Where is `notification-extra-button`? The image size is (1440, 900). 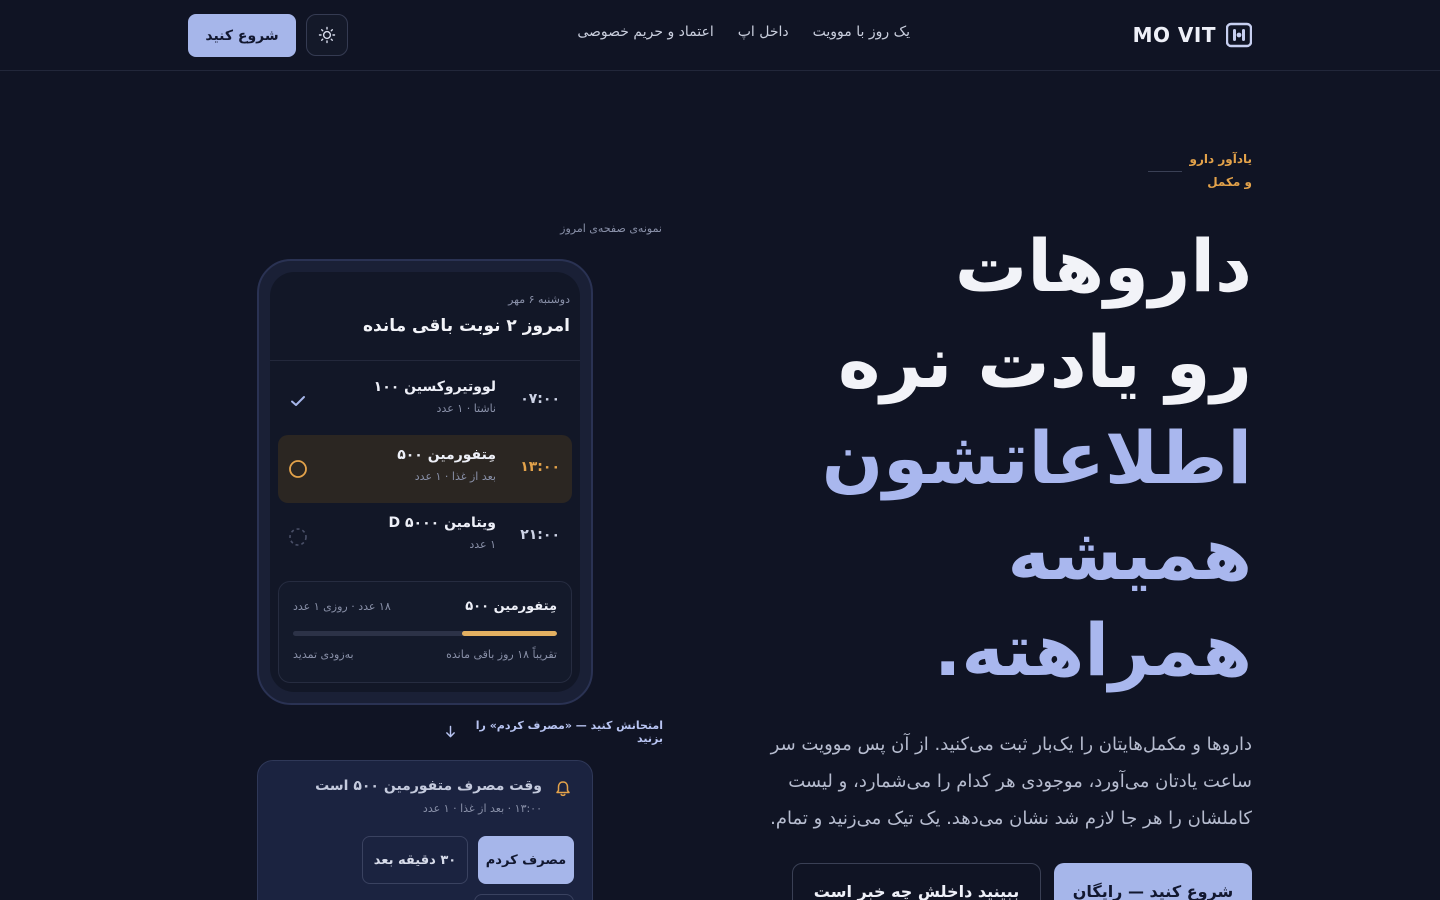
notification-extra-button is located at coordinates (524, 897).